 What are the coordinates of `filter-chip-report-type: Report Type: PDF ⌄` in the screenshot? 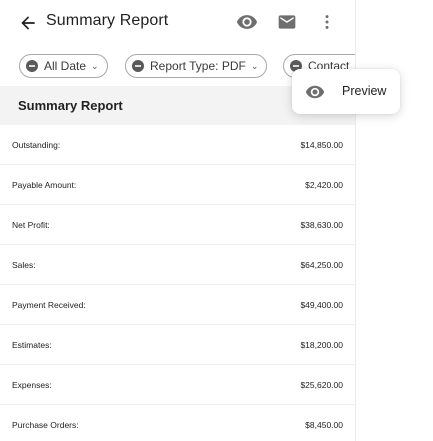 It's located at (196, 66).